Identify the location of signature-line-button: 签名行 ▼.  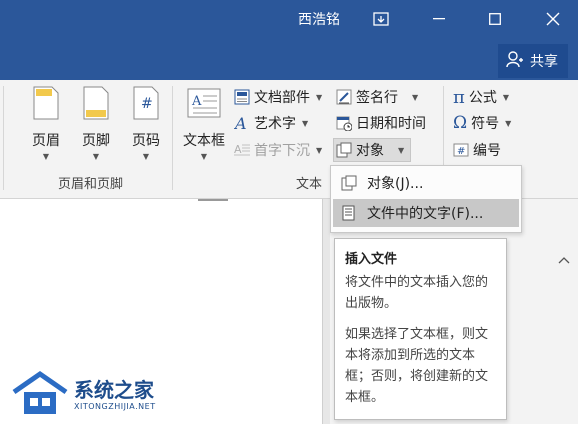
(377, 97).